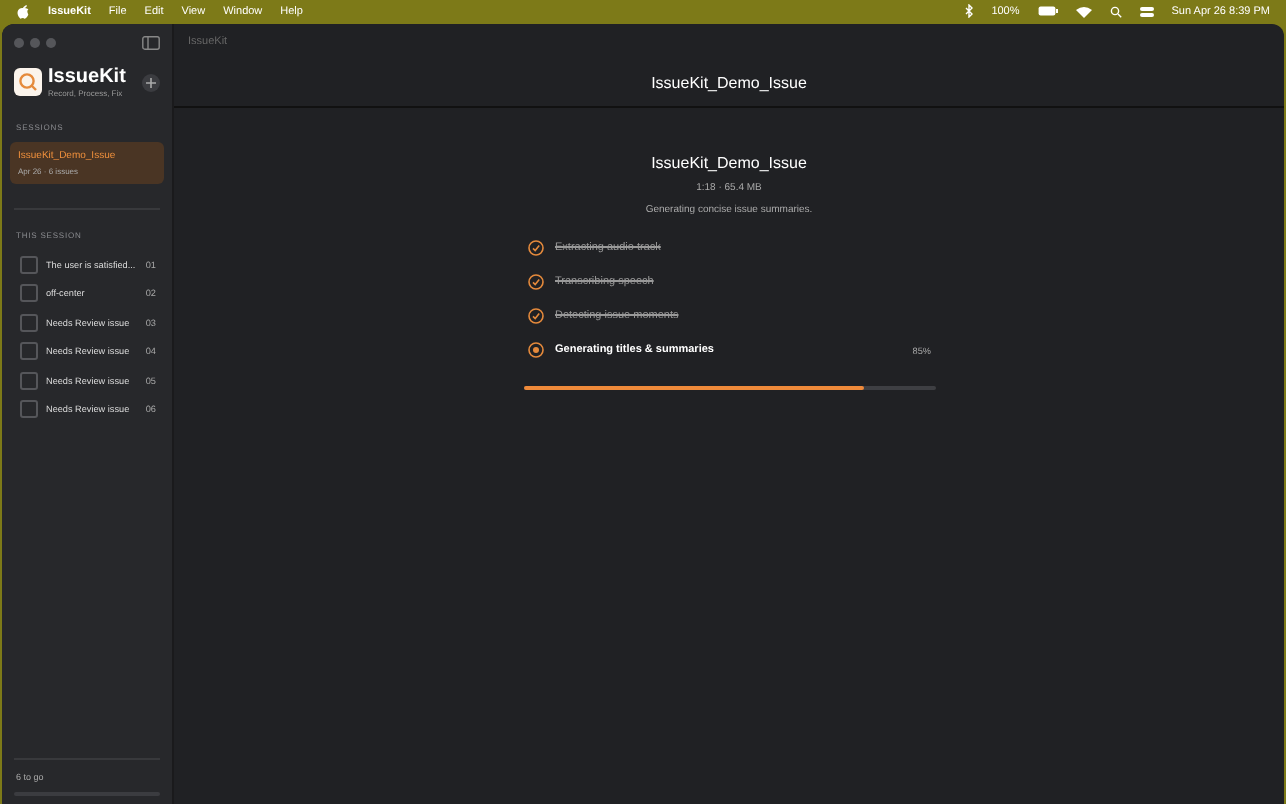  I want to click on minimize-button, so click(35, 42).